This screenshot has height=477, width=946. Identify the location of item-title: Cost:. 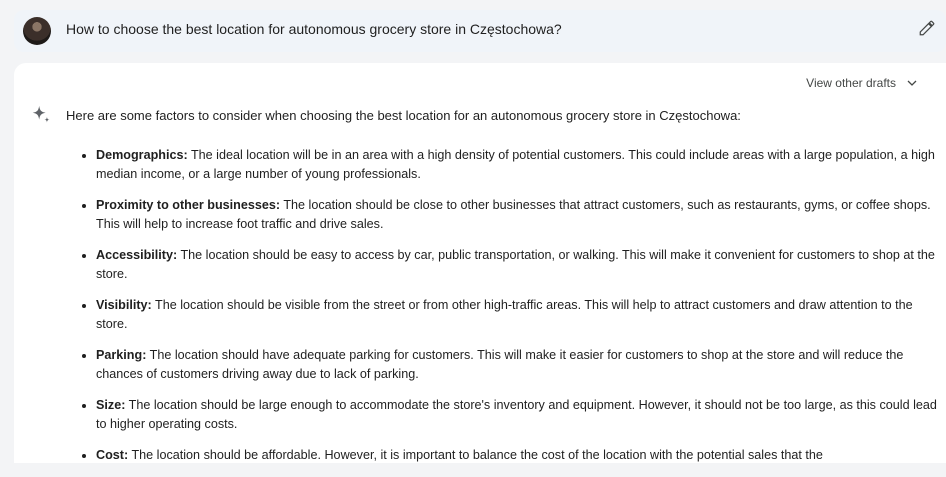
(112, 455).